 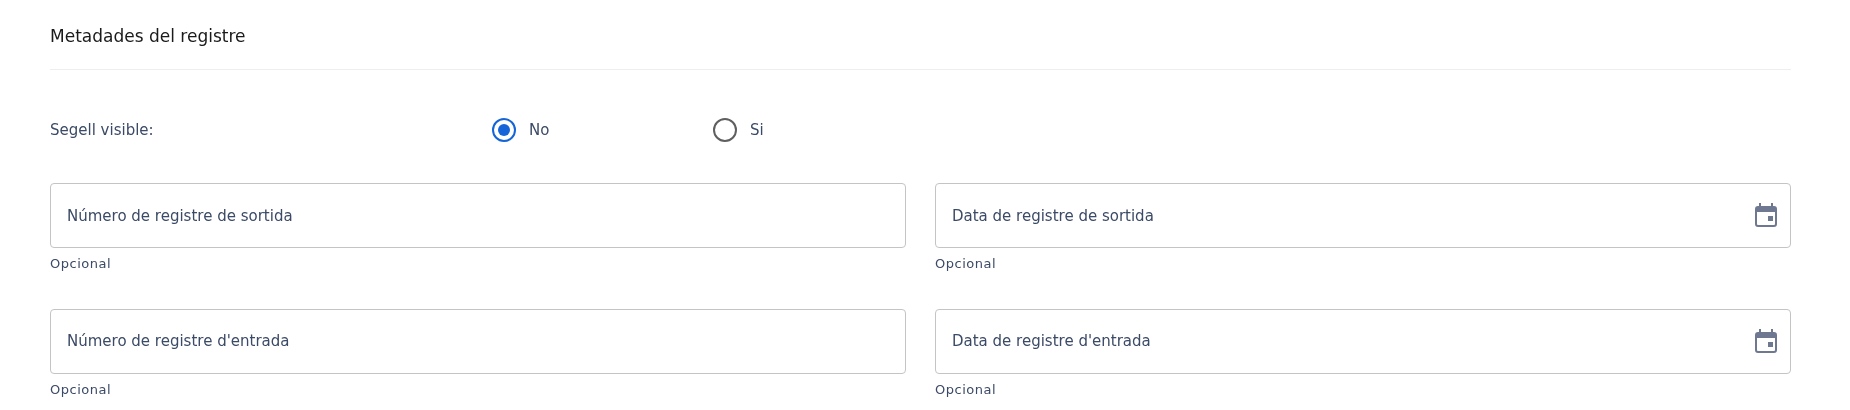 What do you see at coordinates (148, 36) in the screenshot?
I see `section-title: Metadades del registre` at bounding box center [148, 36].